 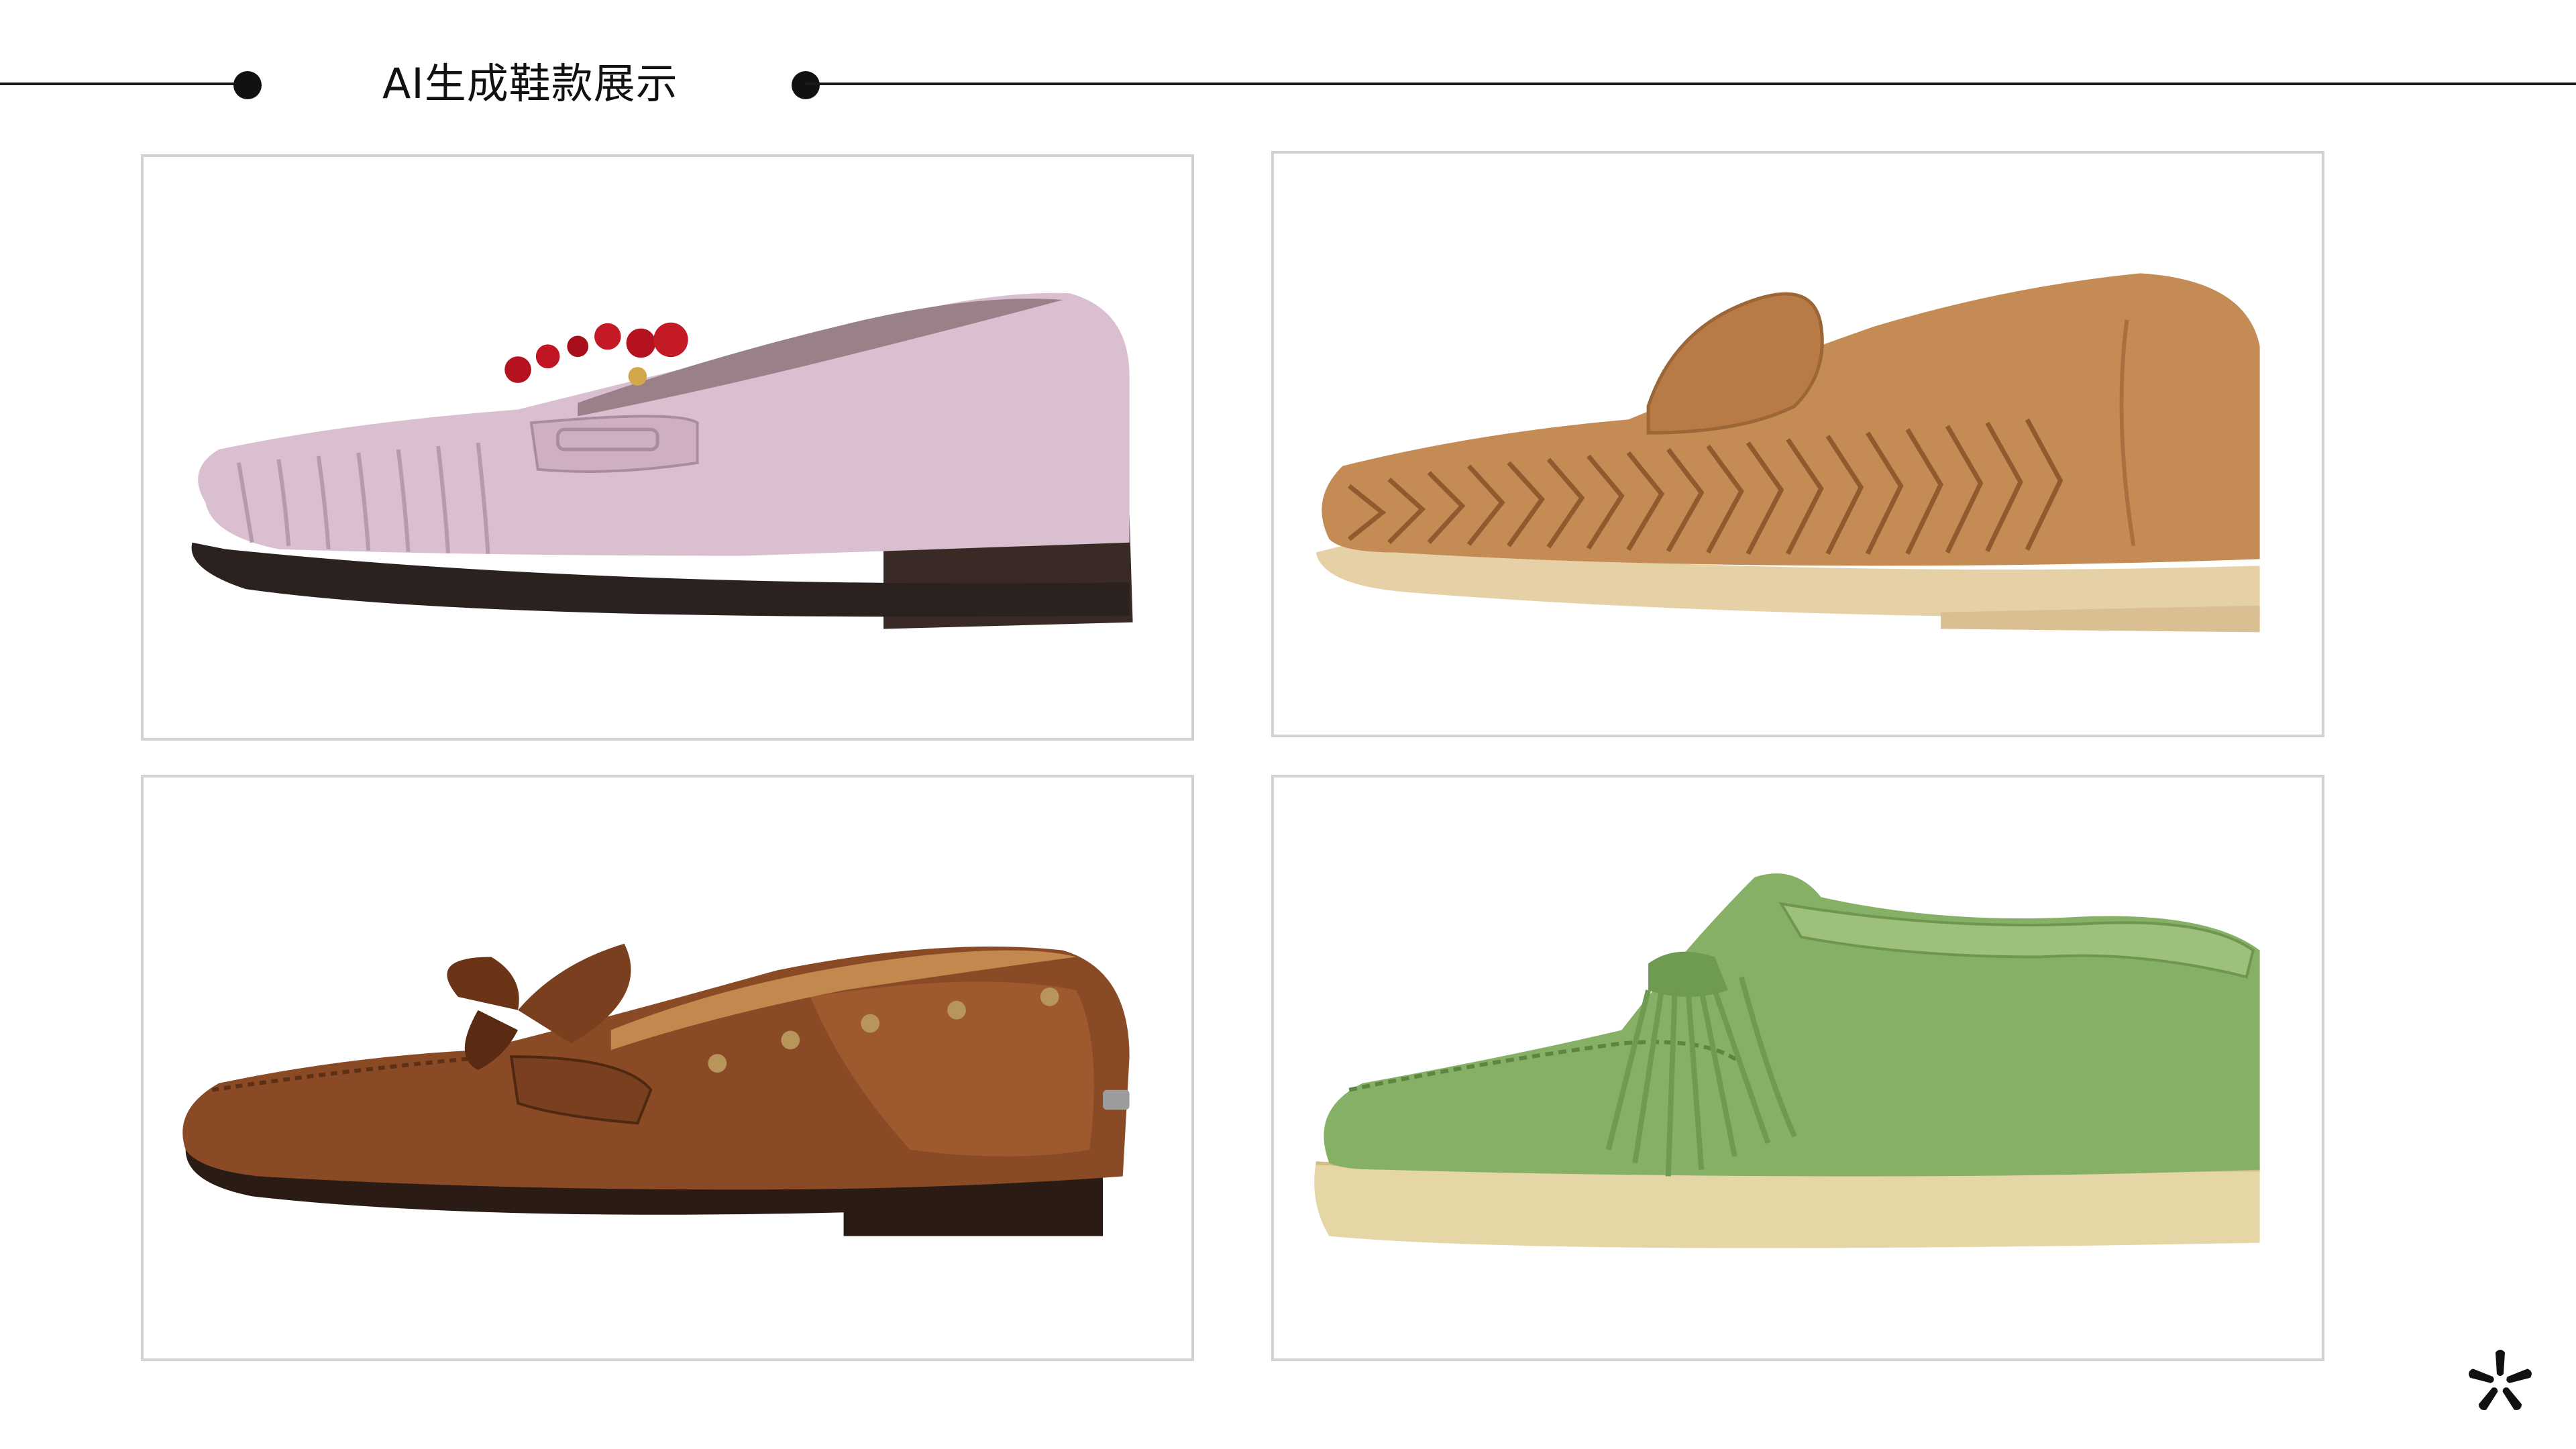 What do you see at coordinates (1690, 84) in the screenshot?
I see `header-line-right` at bounding box center [1690, 84].